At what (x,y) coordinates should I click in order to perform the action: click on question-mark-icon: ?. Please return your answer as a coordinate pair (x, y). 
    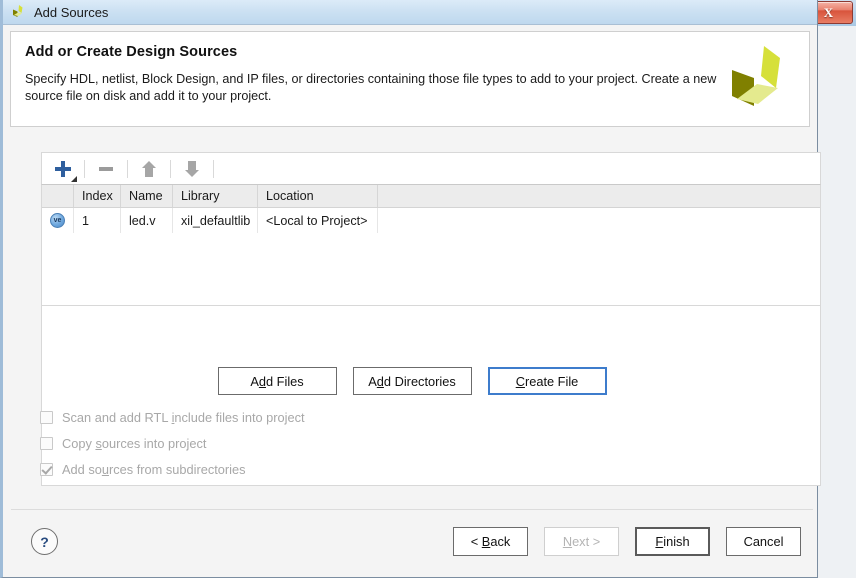
    Looking at the image, I should click on (44, 541).